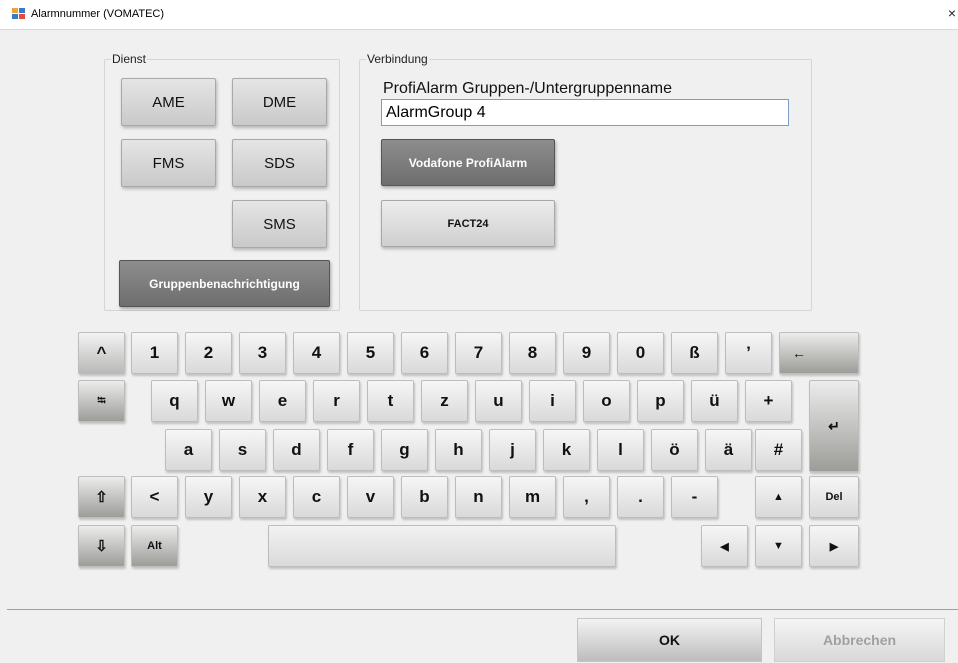 Image resolution: width=958 pixels, height=663 pixels. I want to click on key-8: 8, so click(532, 353).